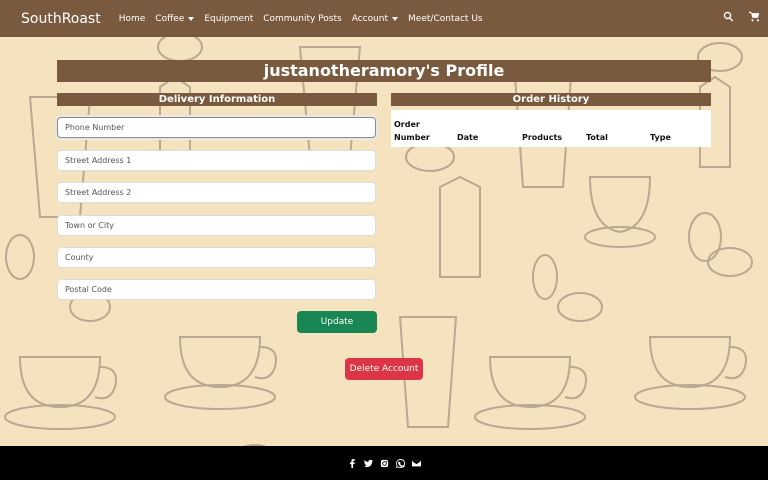  I want to click on nav-community-posts-link: Community Posts, so click(302, 19).